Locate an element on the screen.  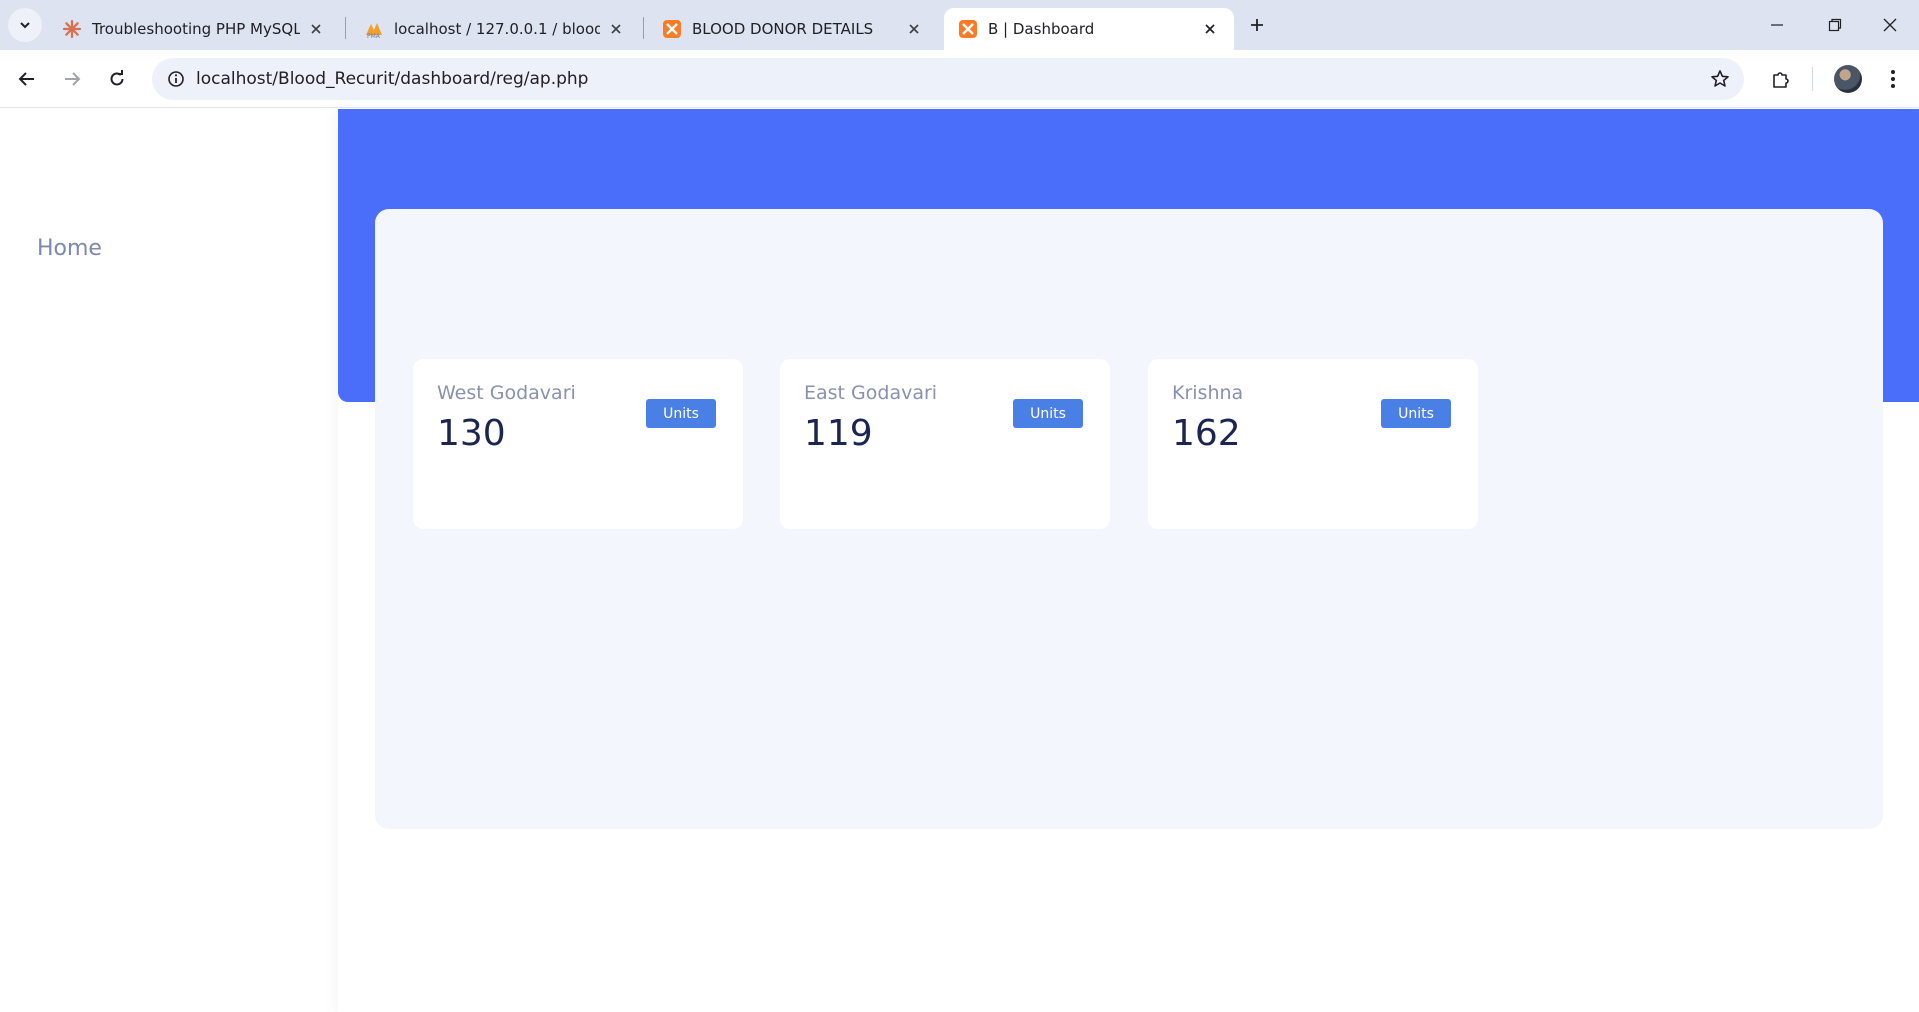
back-button is located at coordinates (27, 79).